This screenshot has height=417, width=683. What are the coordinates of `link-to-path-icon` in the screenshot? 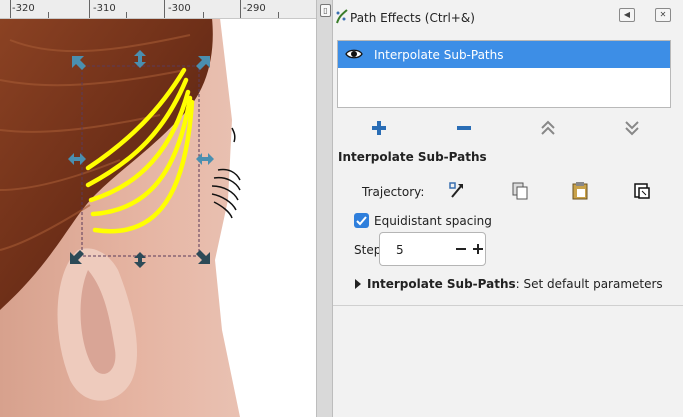 It's located at (642, 191).